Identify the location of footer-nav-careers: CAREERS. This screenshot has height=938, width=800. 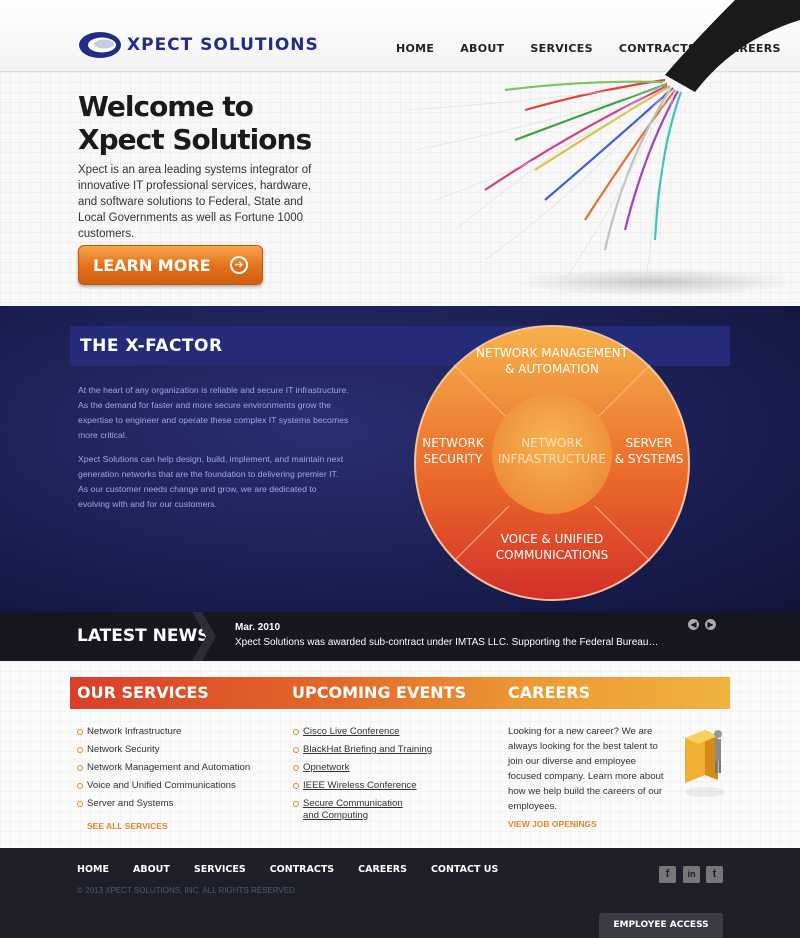
(382, 869).